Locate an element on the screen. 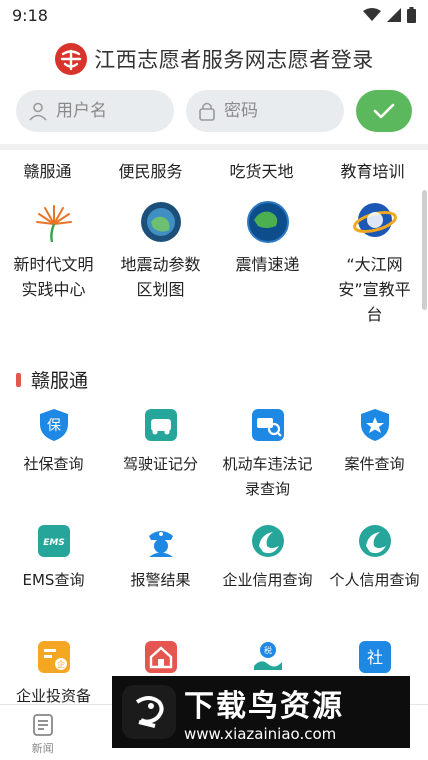 The width and height of the screenshot is (428, 760). watermark-banner: 下载鸟资源 www.xiazainiao.com is located at coordinates (261, 712).